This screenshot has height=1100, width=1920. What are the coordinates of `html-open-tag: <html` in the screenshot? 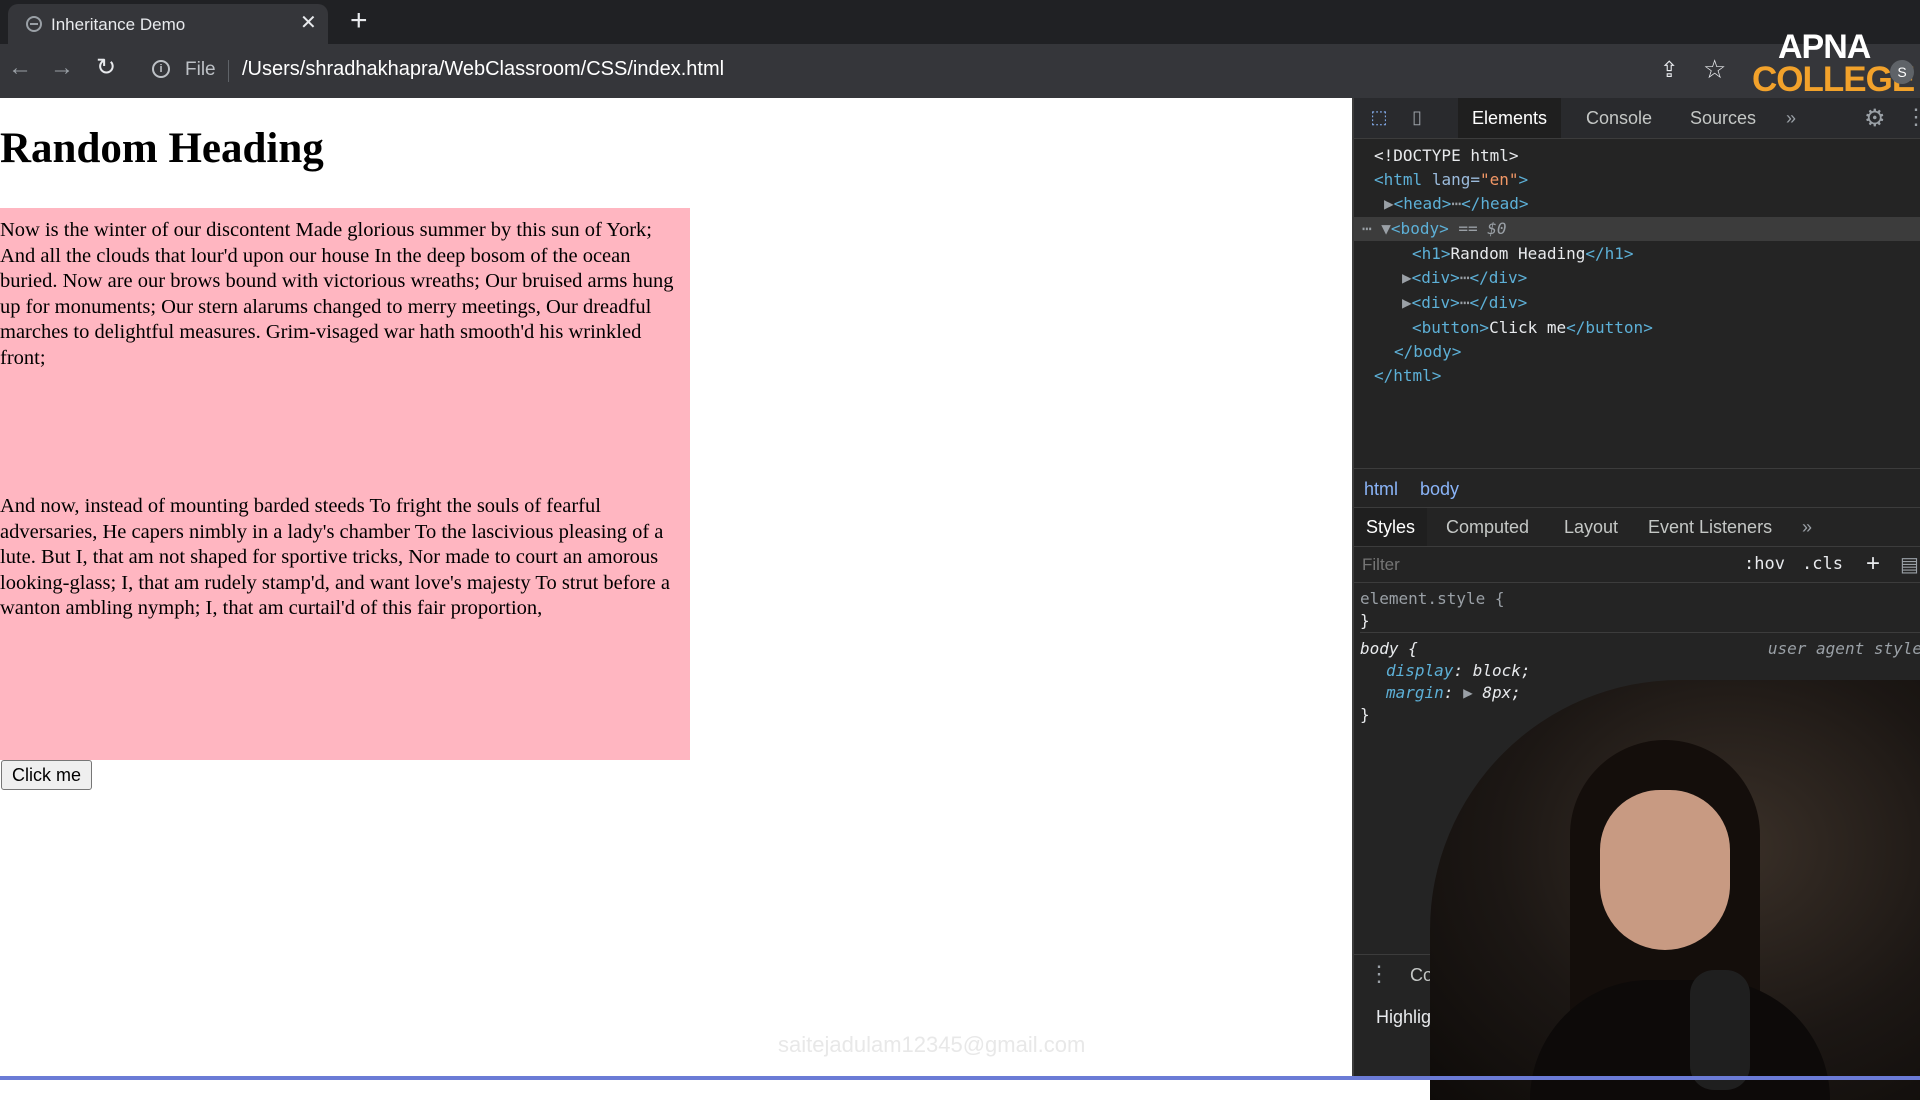 It's located at (1398, 179).